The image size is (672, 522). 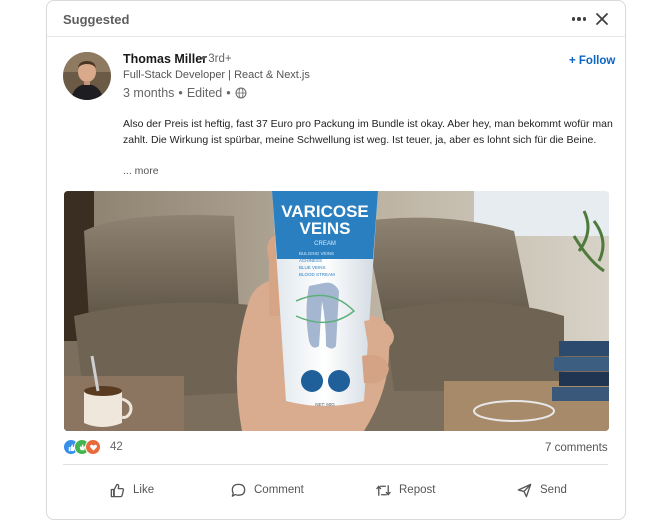 I want to click on love-icon, so click(x=93, y=447).